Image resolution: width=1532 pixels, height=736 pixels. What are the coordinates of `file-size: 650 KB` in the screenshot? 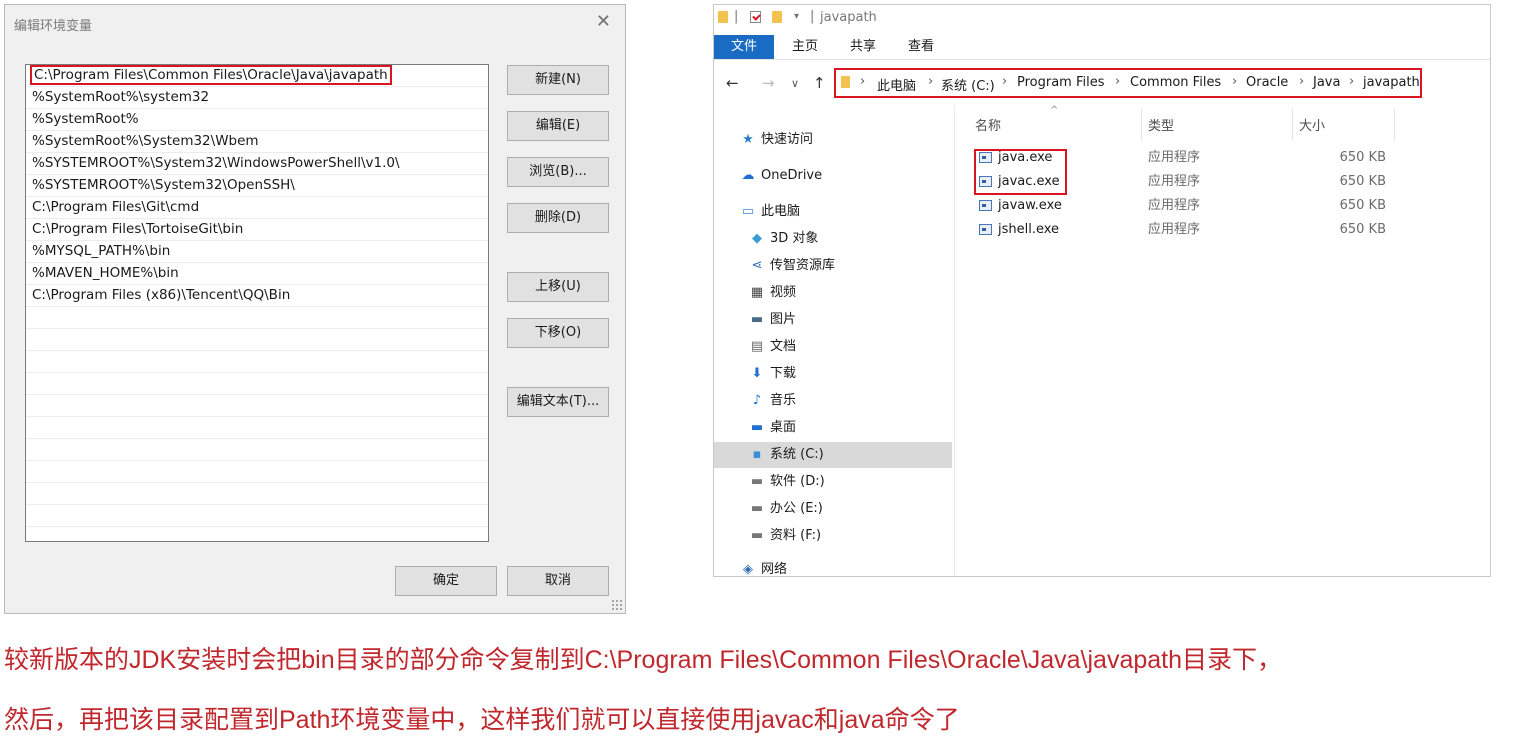 It's located at (1362, 181).